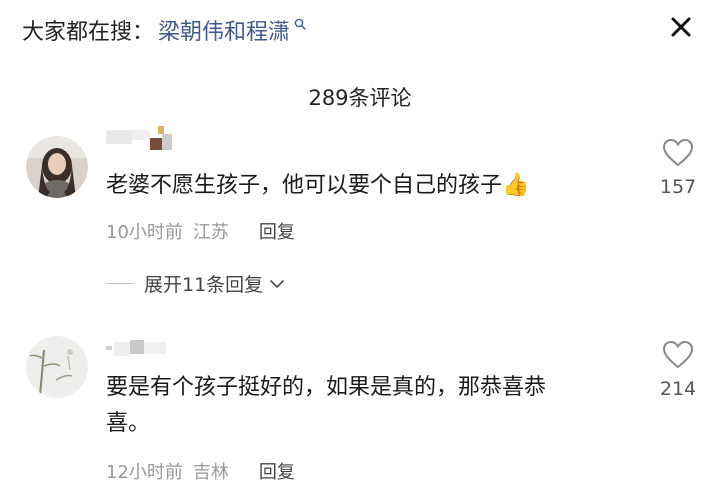 This screenshot has height=492, width=720. Describe the element at coordinates (300, 24) in the screenshot. I see `search-icon` at that location.